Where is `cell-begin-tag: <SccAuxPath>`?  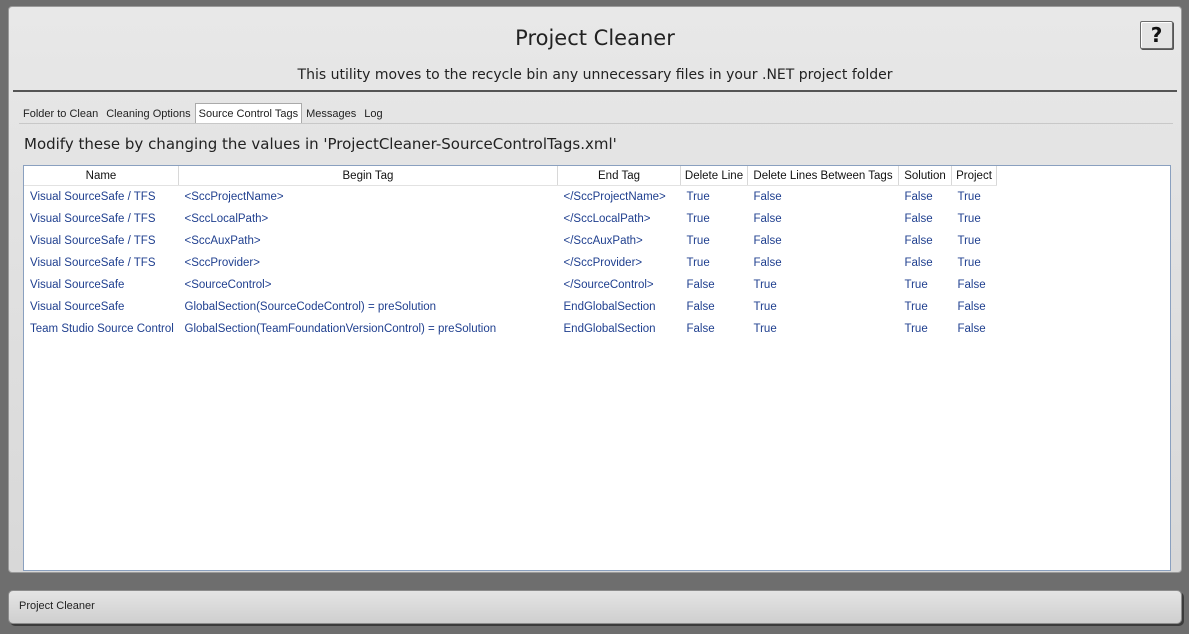
cell-begin-tag: <SccAuxPath> is located at coordinates (222, 241).